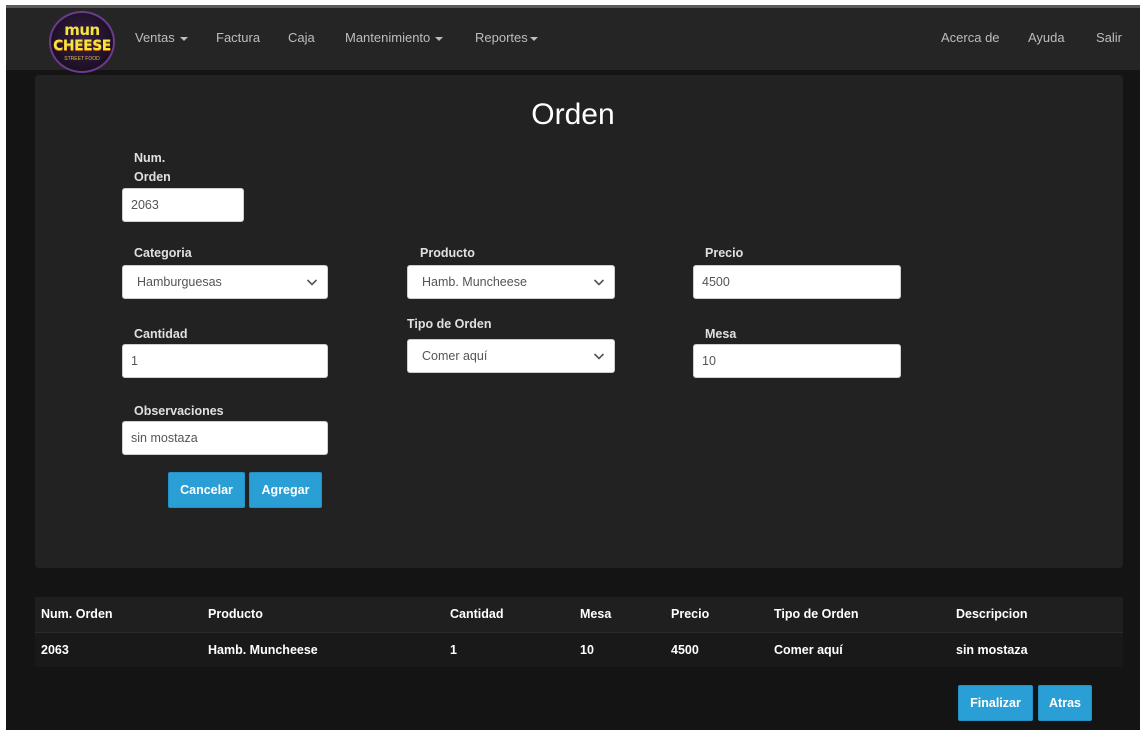 This screenshot has width=1140, height=730. What do you see at coordinates (455, 356) in the screenshot?
I see `tipo-orden-selected-value: Comer aquí` at bounding box center [455, 356].